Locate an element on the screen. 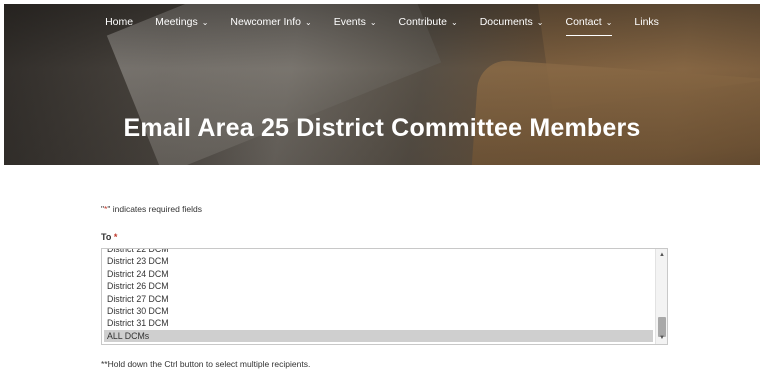 This screenshot has height=374, width=760. required-fields-note: "*" indicates required fields is located at coordinates (151, 209).